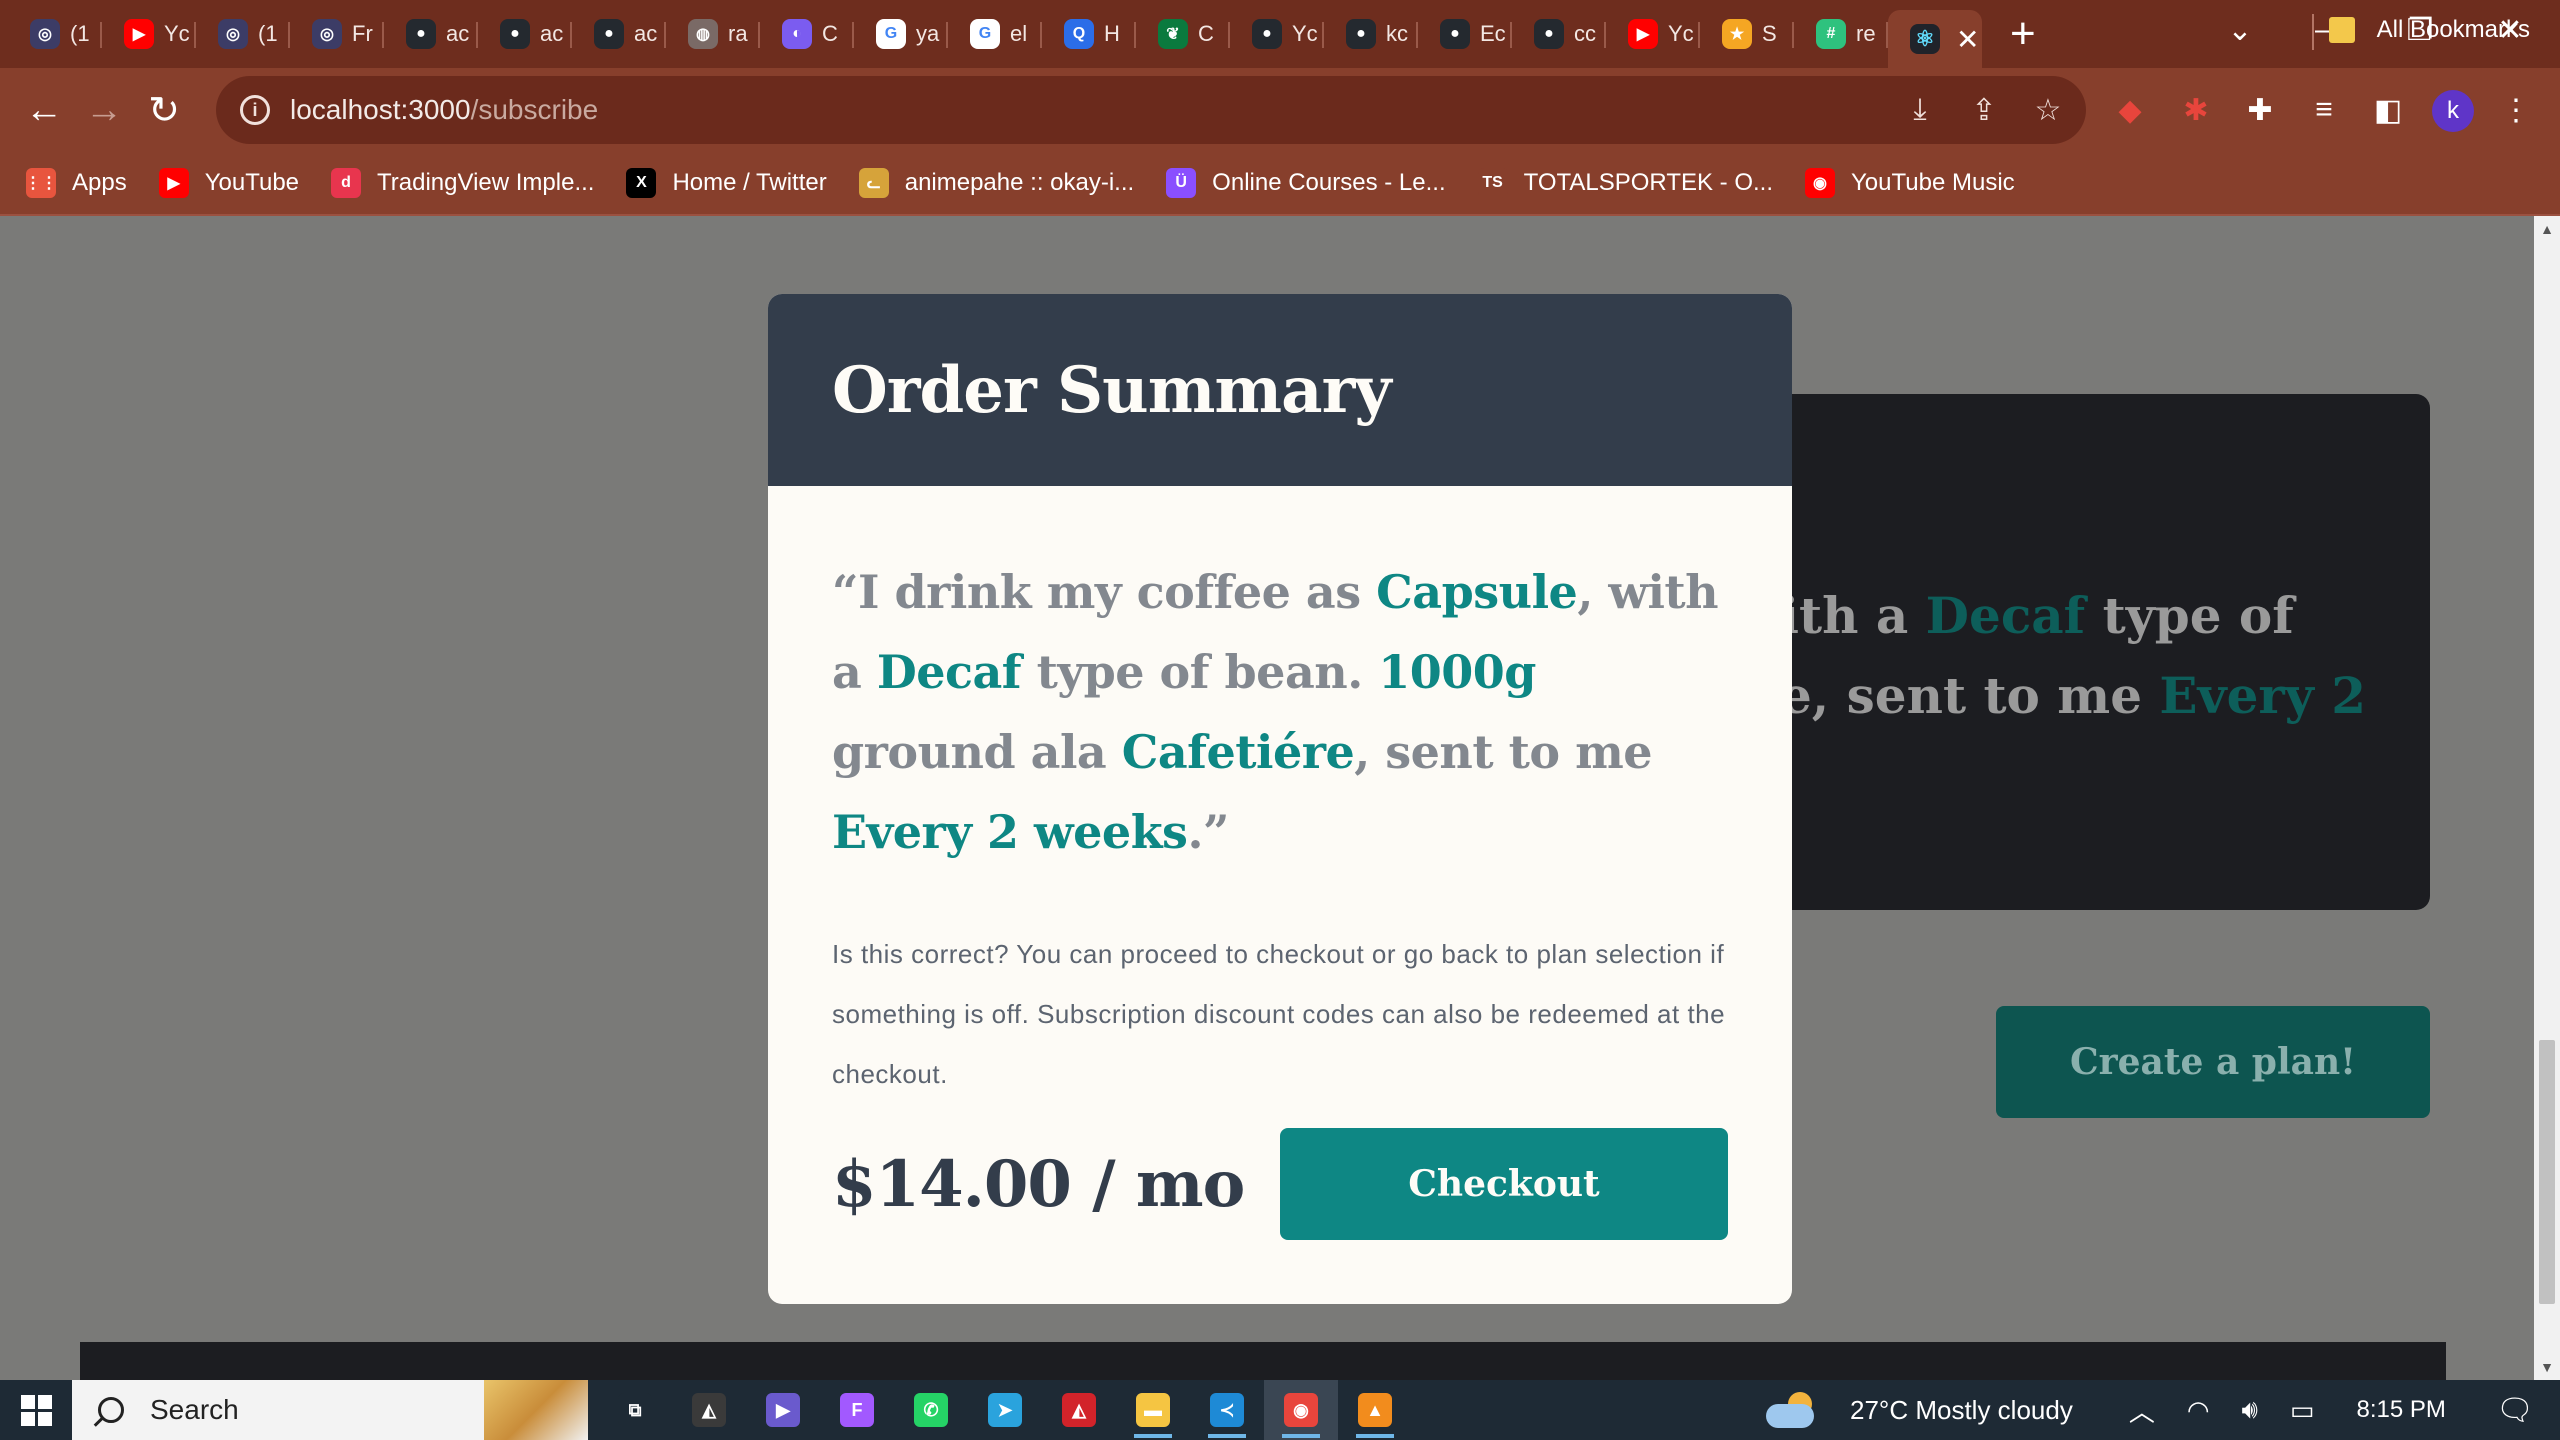 The image size is (2560, 1440). Describe the element at coordinates (977, 752) in the screenshot. I see `quote-text: ground ala` at that location.